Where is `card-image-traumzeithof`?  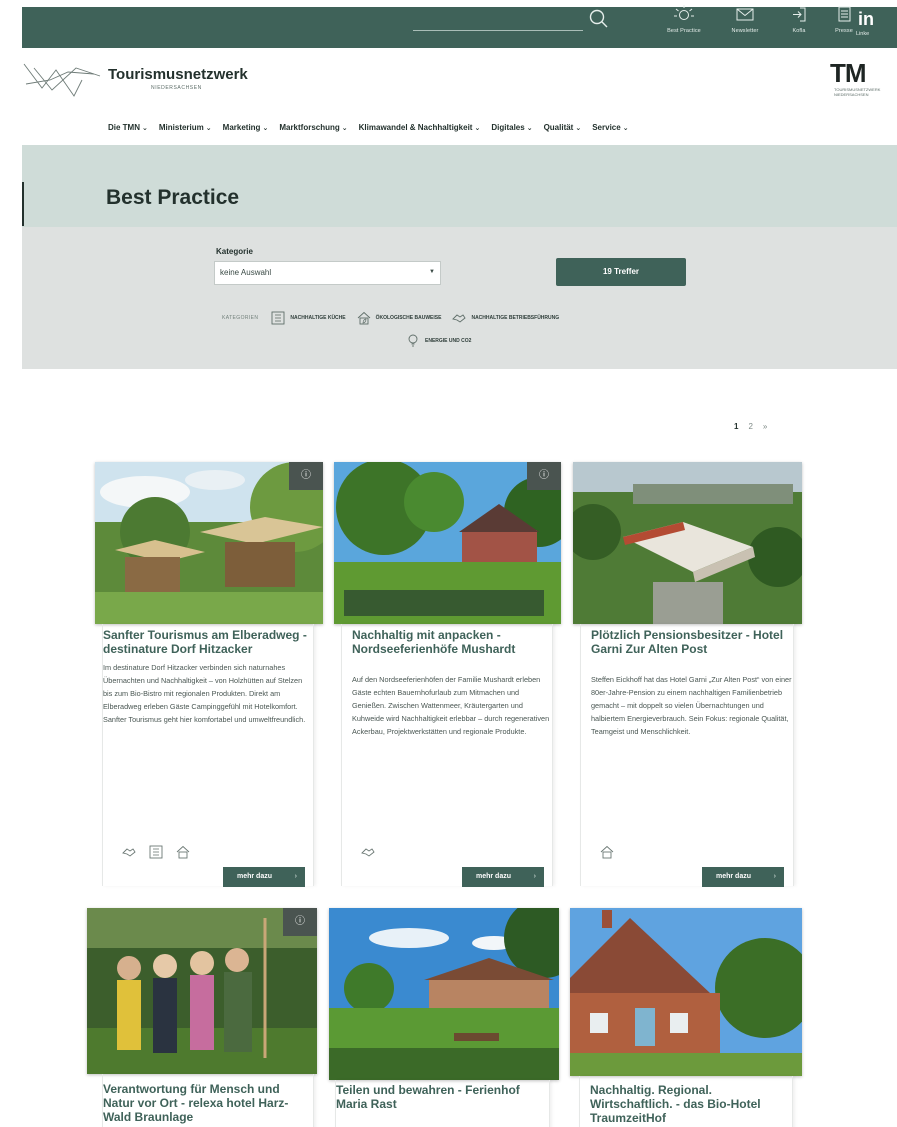 card-image-traumzeithof is located at coordinates (686, 992).